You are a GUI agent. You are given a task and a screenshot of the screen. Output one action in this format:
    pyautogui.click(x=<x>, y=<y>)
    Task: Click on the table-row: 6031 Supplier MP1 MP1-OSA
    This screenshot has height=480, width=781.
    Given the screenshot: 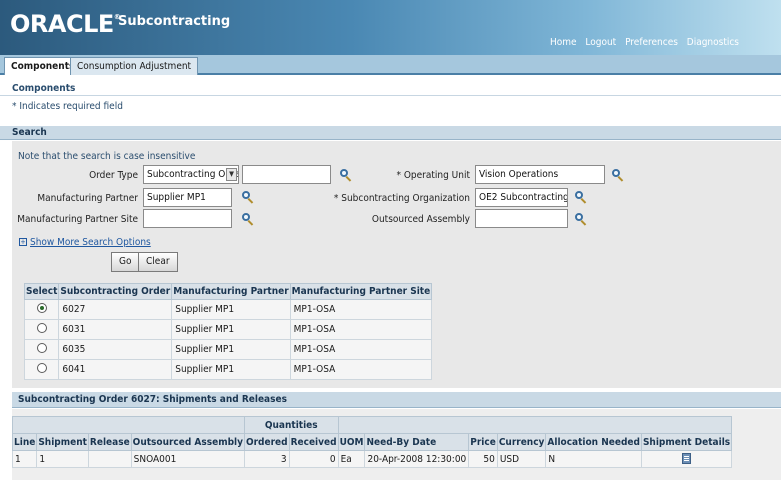 What is the action you would take?
    pyautogui.click(x=228, y=329)
    